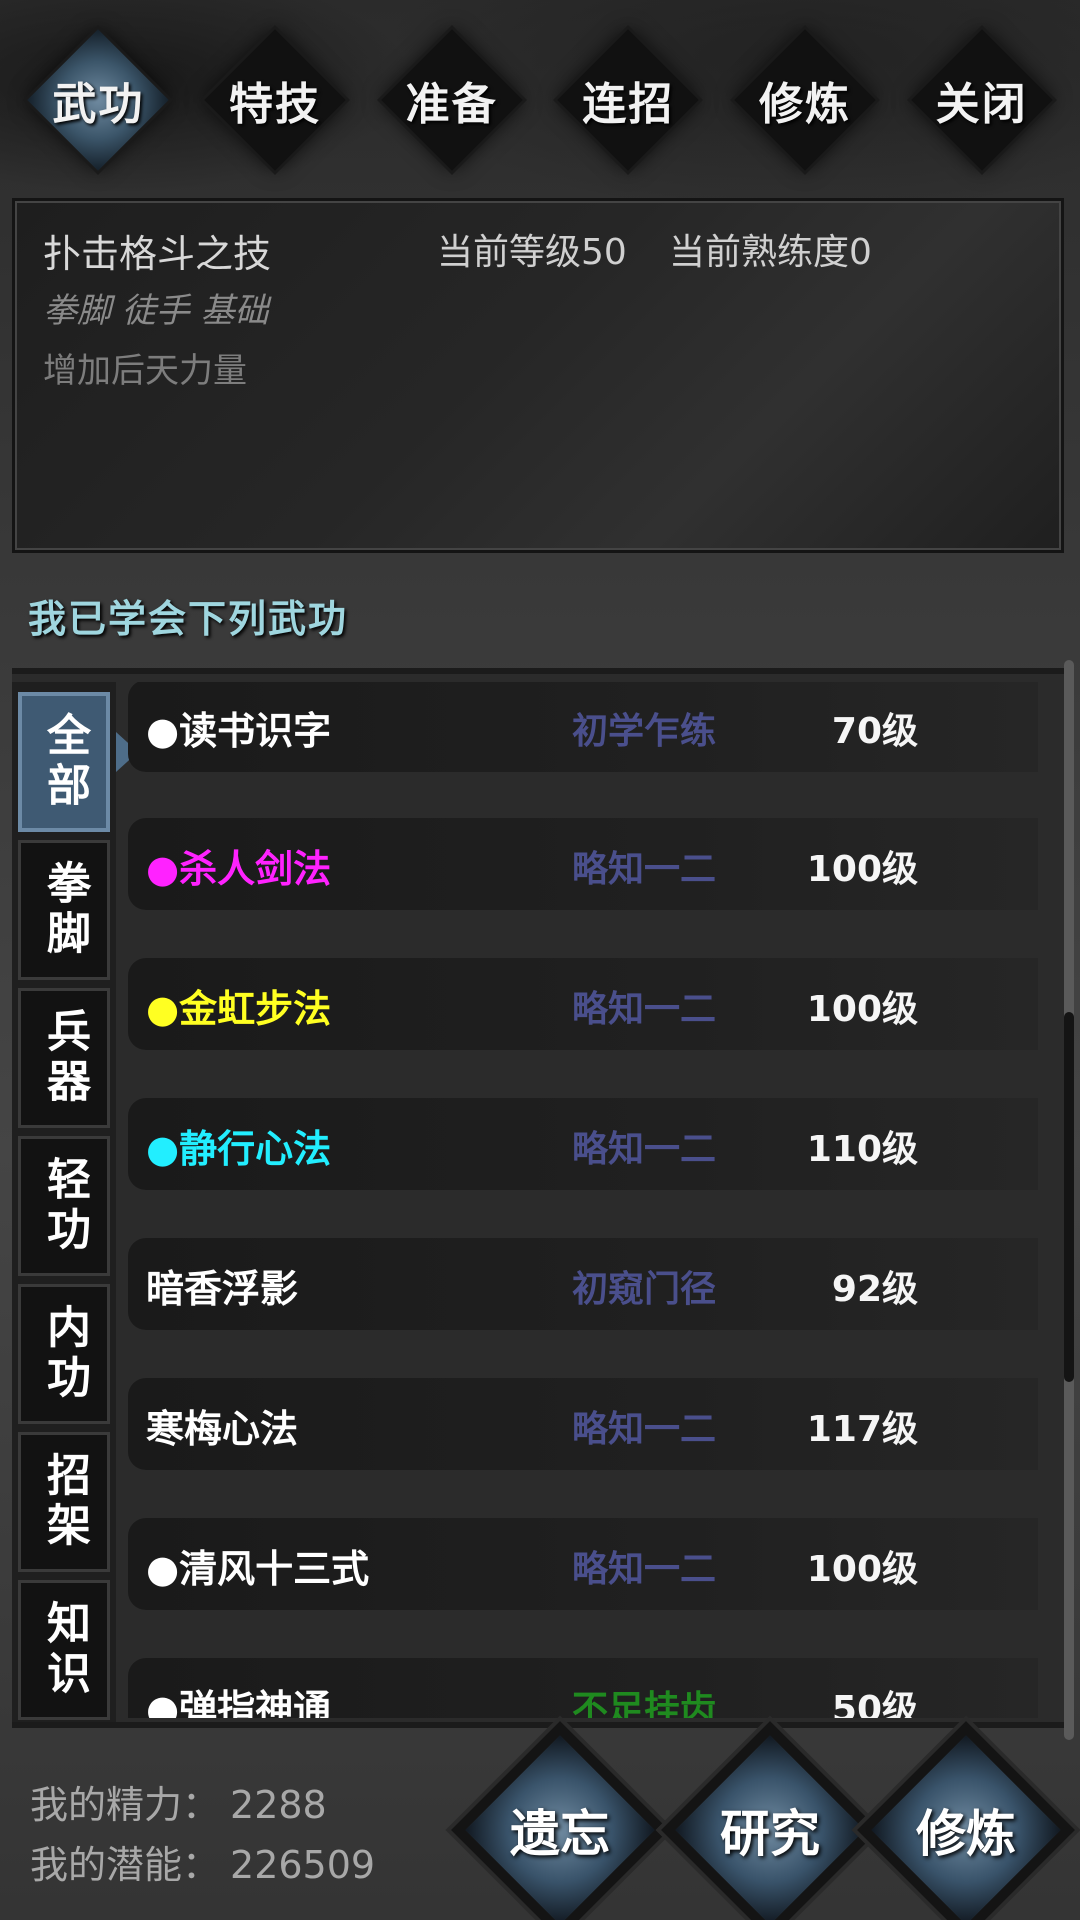  Describe the element at coordinates (157, 254) in the screenshot. I see `skill-name: 扑击格斗之技` at that location.